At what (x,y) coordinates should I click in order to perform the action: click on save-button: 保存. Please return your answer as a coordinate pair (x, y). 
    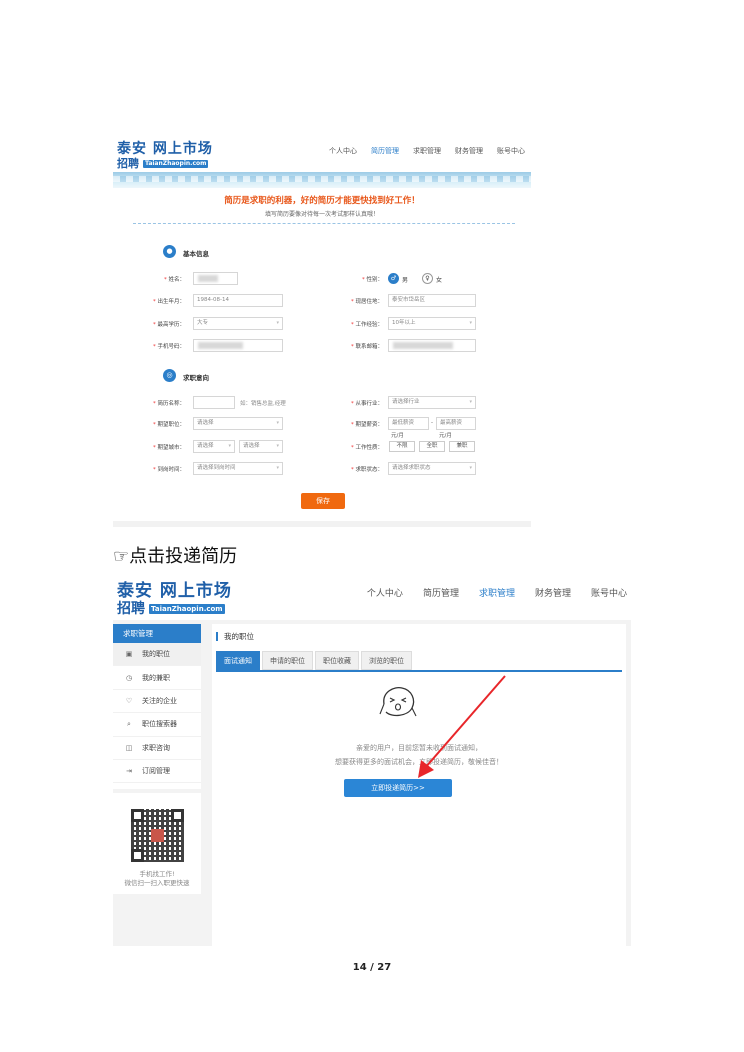
    Looking at the image, I should click on (323, 501).